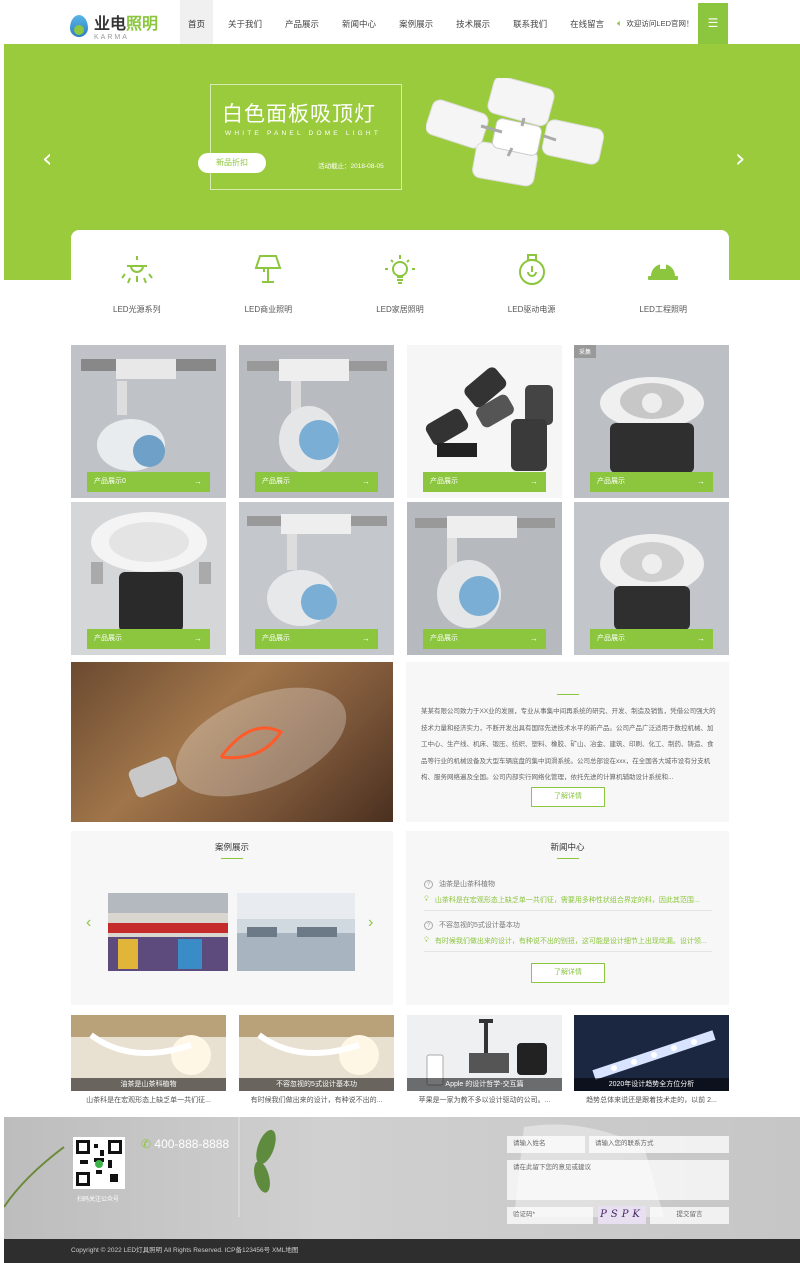 This screenshot has height=1263, width=800. What do you see at coordinates (587, 22) in the screenshot?
I see `nav-message: 在线留言` at bounding box center [587, 22].